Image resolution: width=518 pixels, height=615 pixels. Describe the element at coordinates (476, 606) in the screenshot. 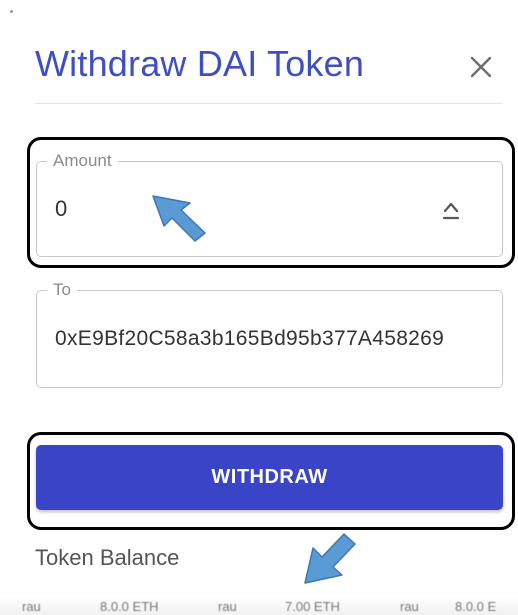

I see `background-text: 8.0.0 E` at that location.